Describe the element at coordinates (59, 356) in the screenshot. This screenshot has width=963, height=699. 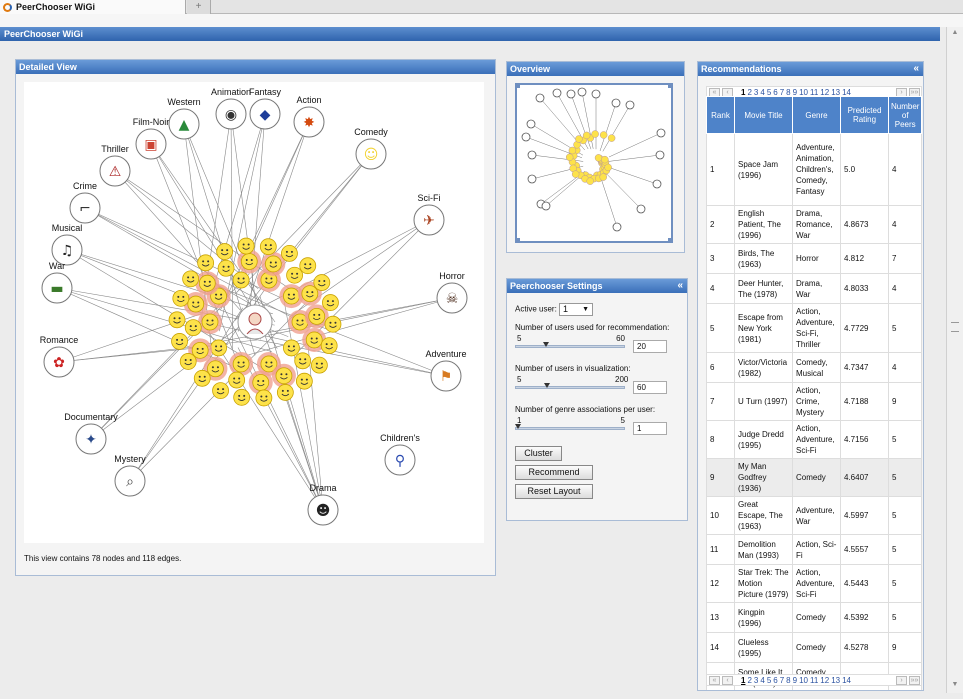
I see `genre-node-romance: ✿ Romance` at that location.